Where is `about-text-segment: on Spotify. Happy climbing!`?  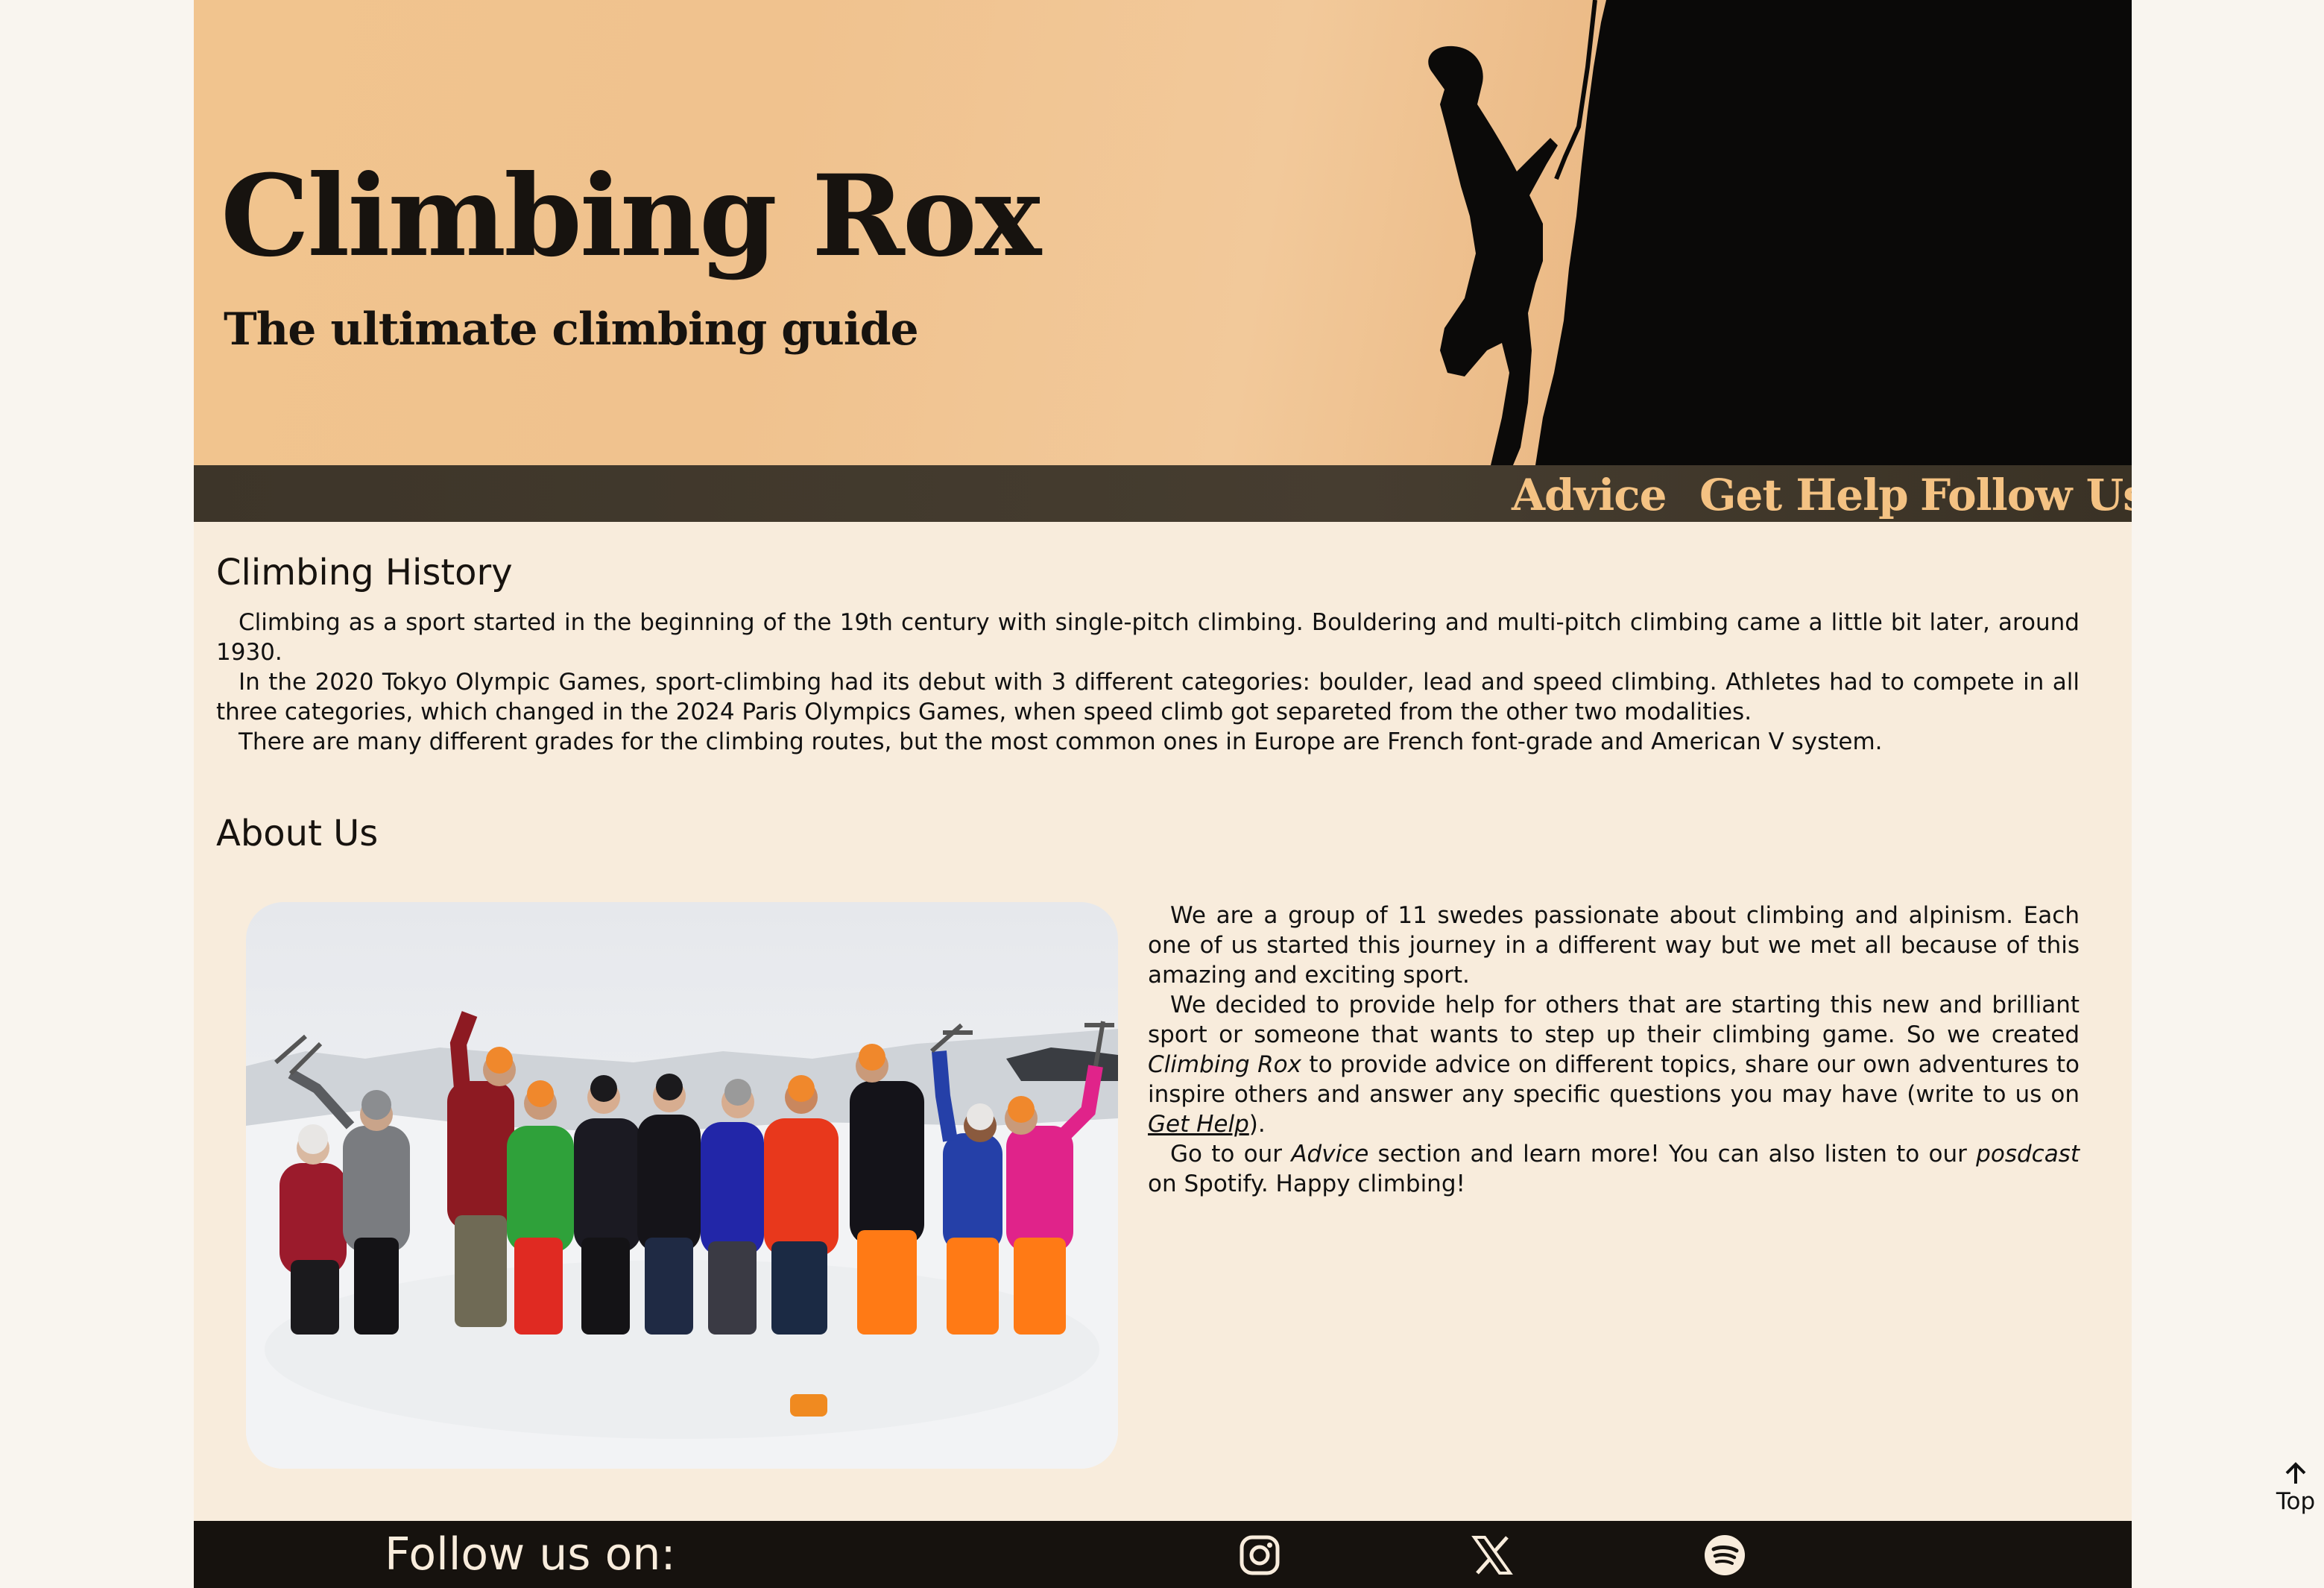 about-text-segment: on Spotify. Happy climbing! is located at coordinates (1306, 1183).